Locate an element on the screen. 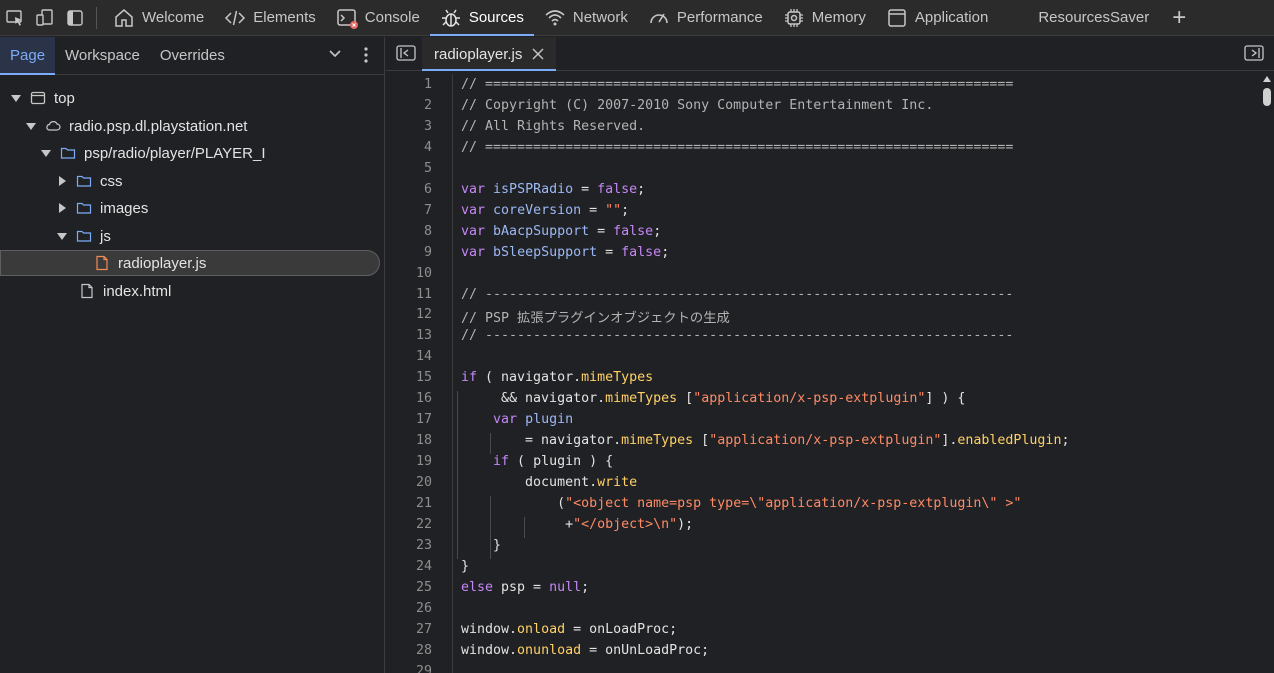 This screenshot has width=1274, height=673. code-line: var coreVersion = ""; is located at coordinates (545, 210).